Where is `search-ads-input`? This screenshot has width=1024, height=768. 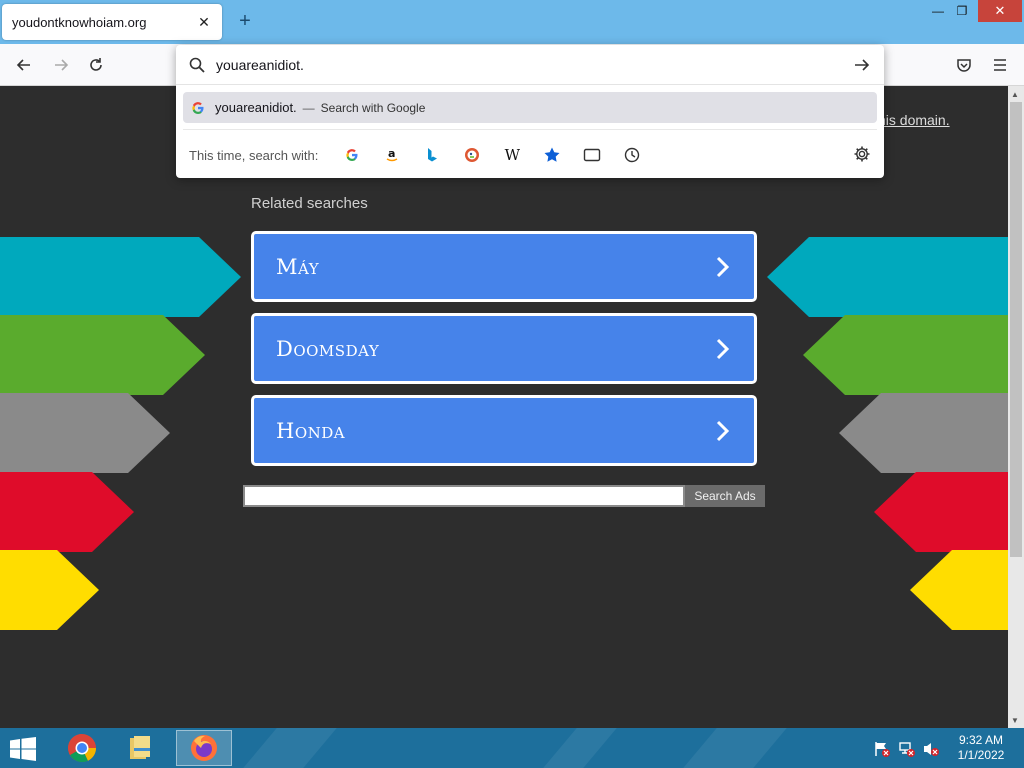
search-ads-input is located at coordinates (464, 496).